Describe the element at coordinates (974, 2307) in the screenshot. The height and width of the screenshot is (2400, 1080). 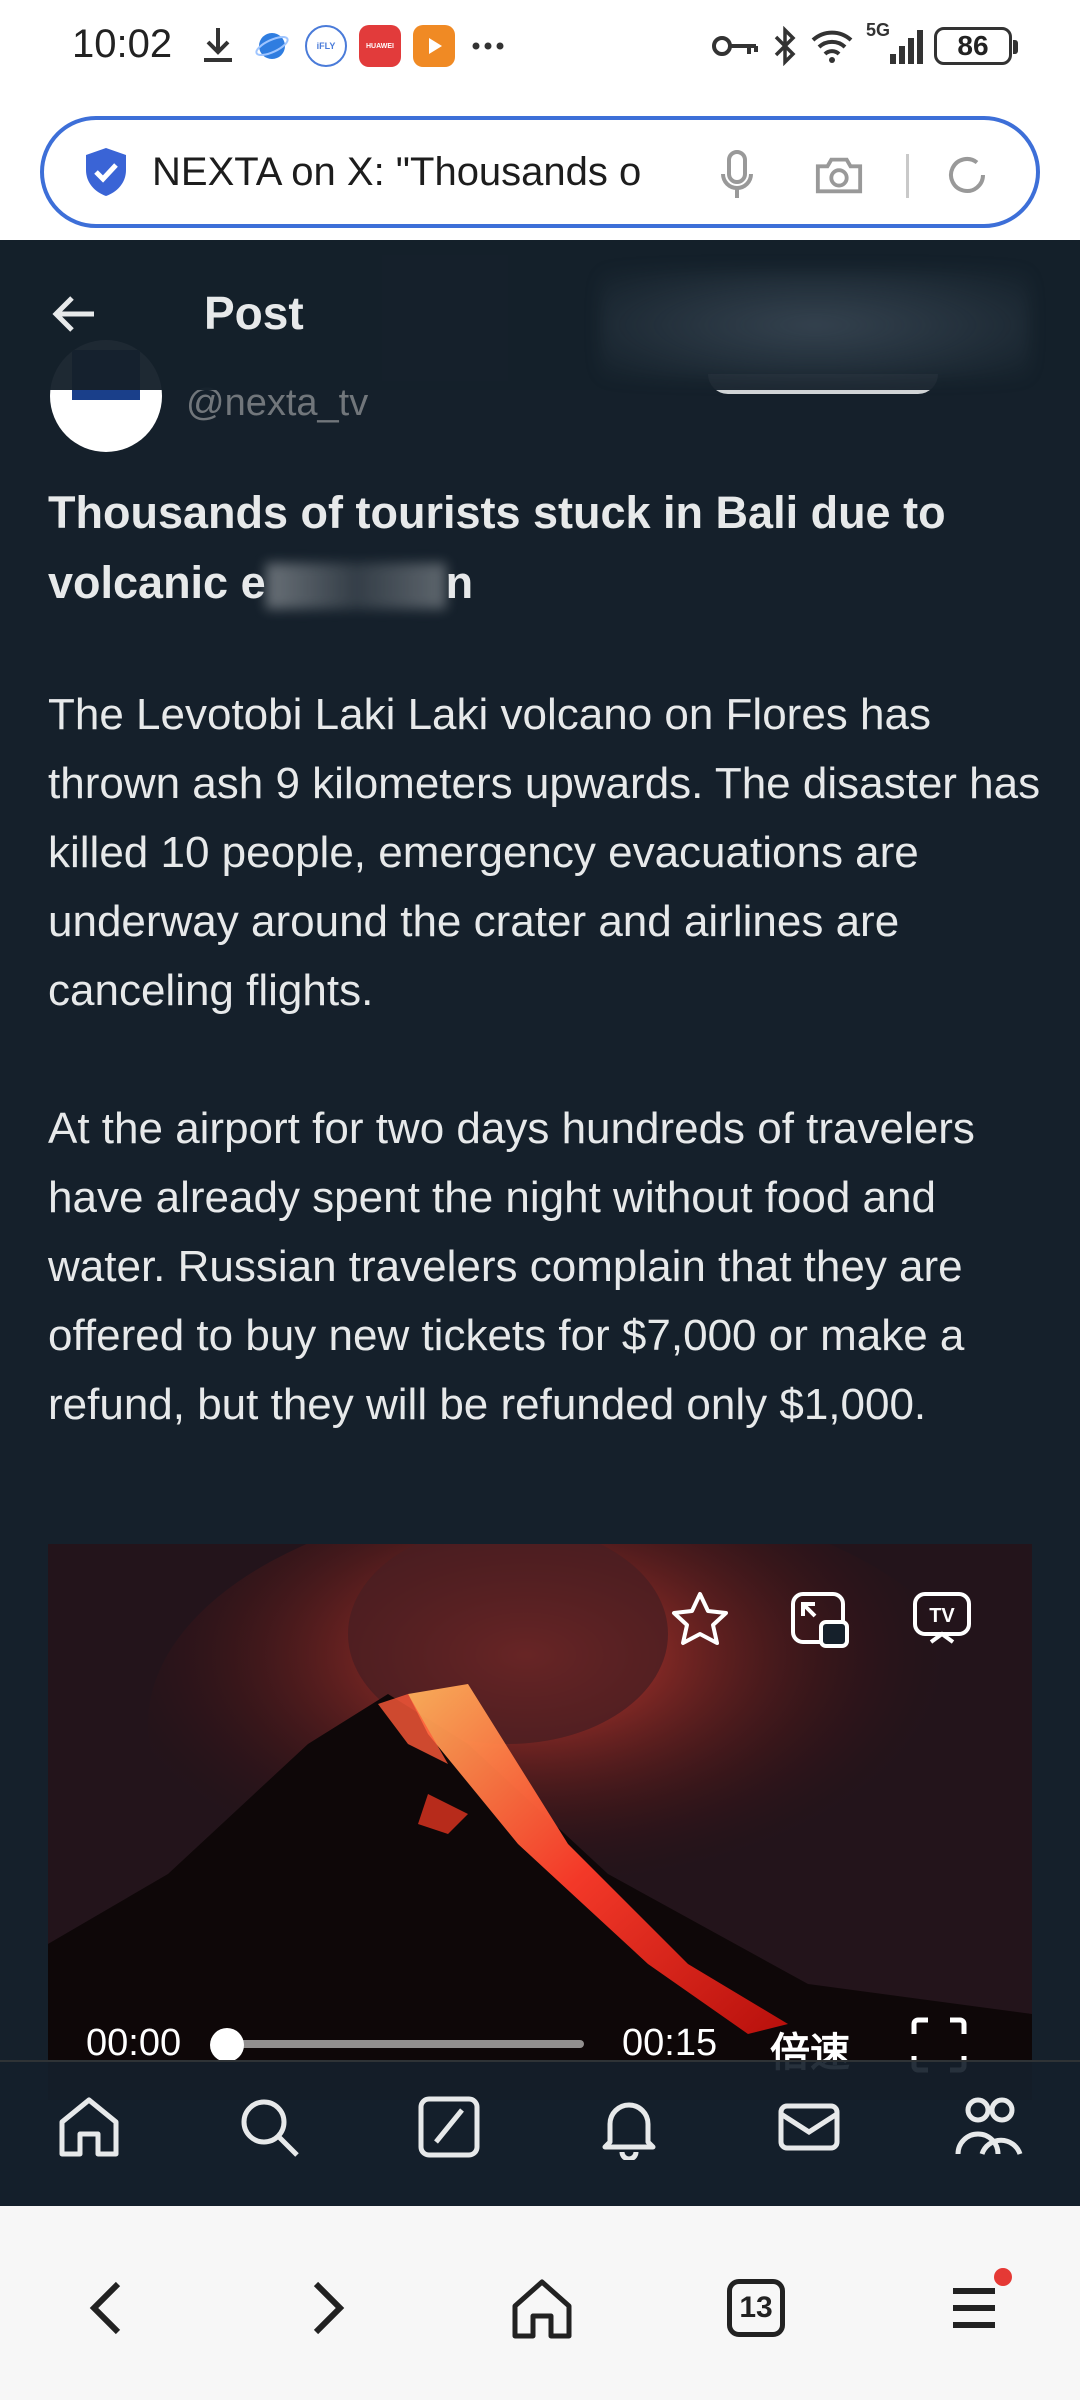
I see `menu-icon` at that location.